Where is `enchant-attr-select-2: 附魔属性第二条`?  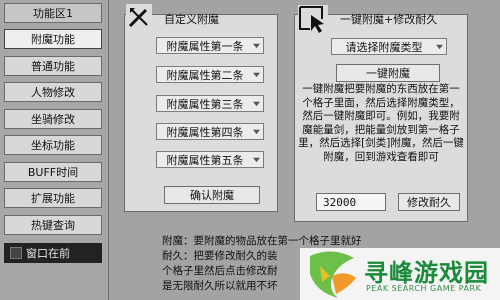
enchant-attr-select-2: 附魔属性第二条 is located at coordinates (210, 74).